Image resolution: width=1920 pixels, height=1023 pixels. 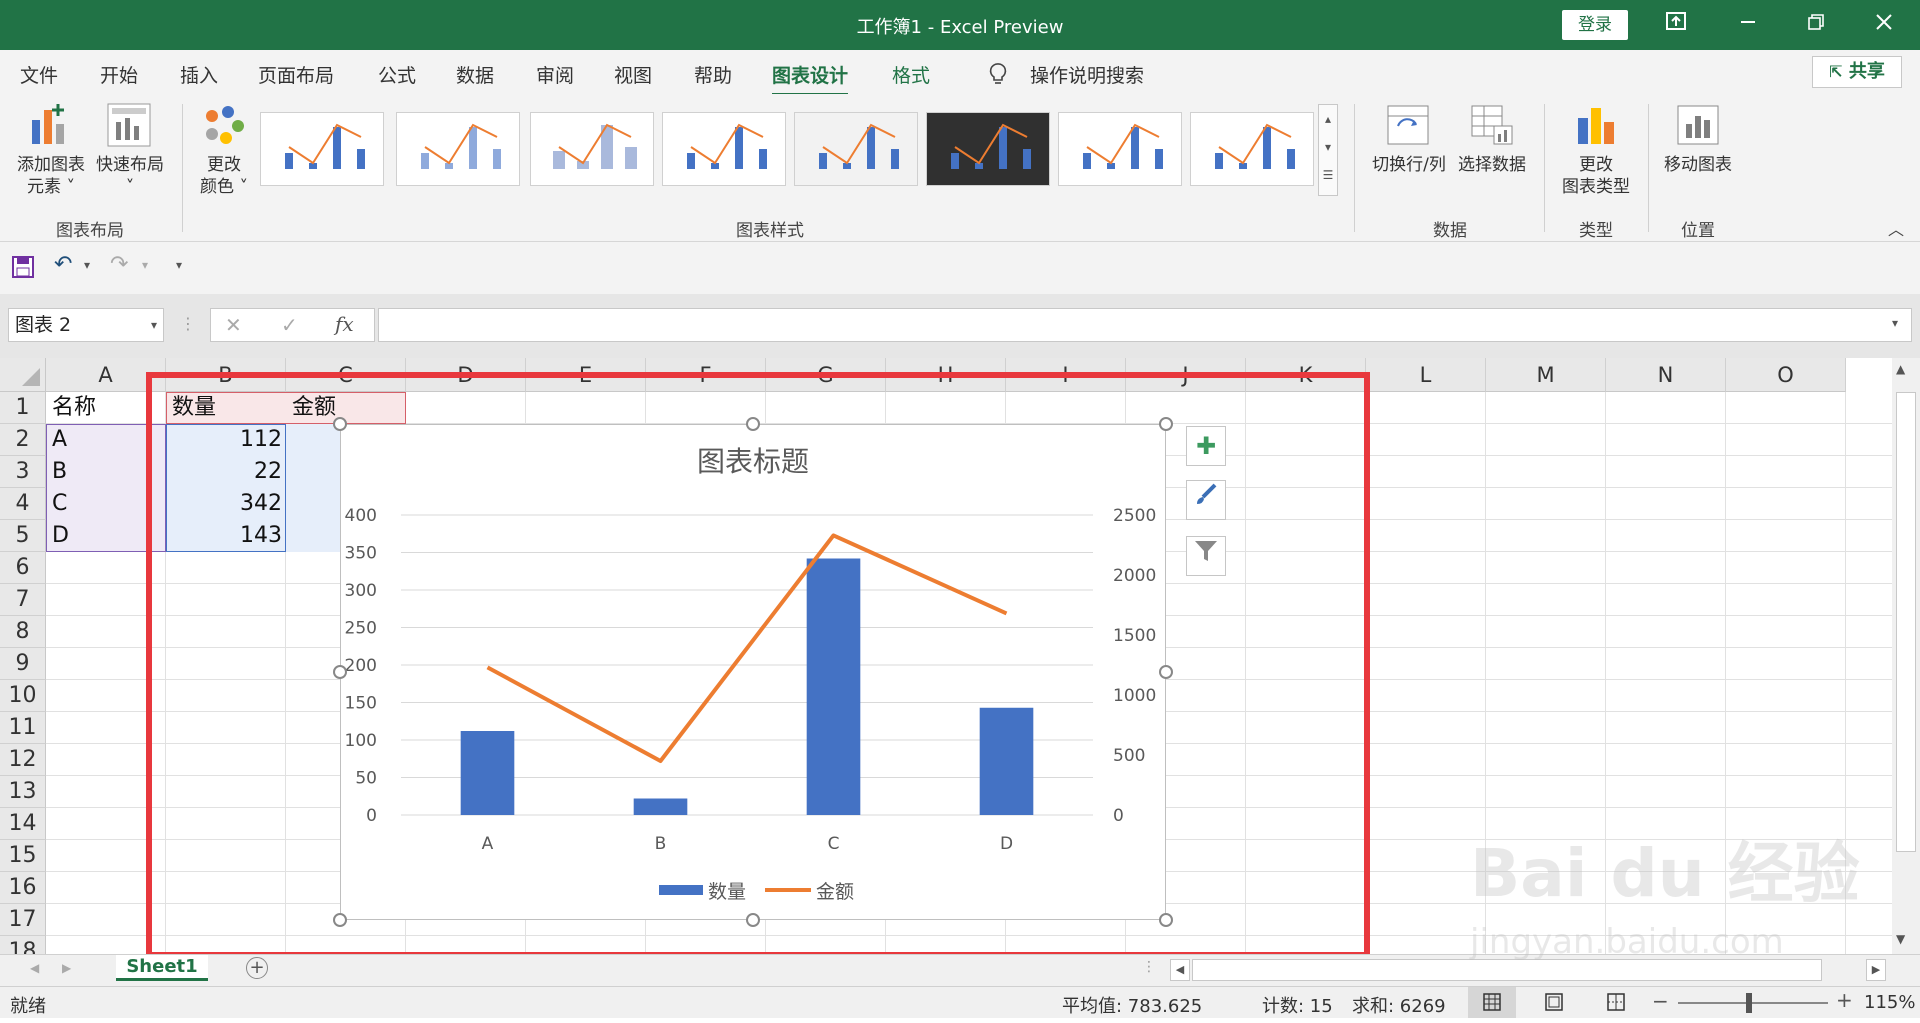 I want to click on tab-view: 视图, so click(x=633, y=74).